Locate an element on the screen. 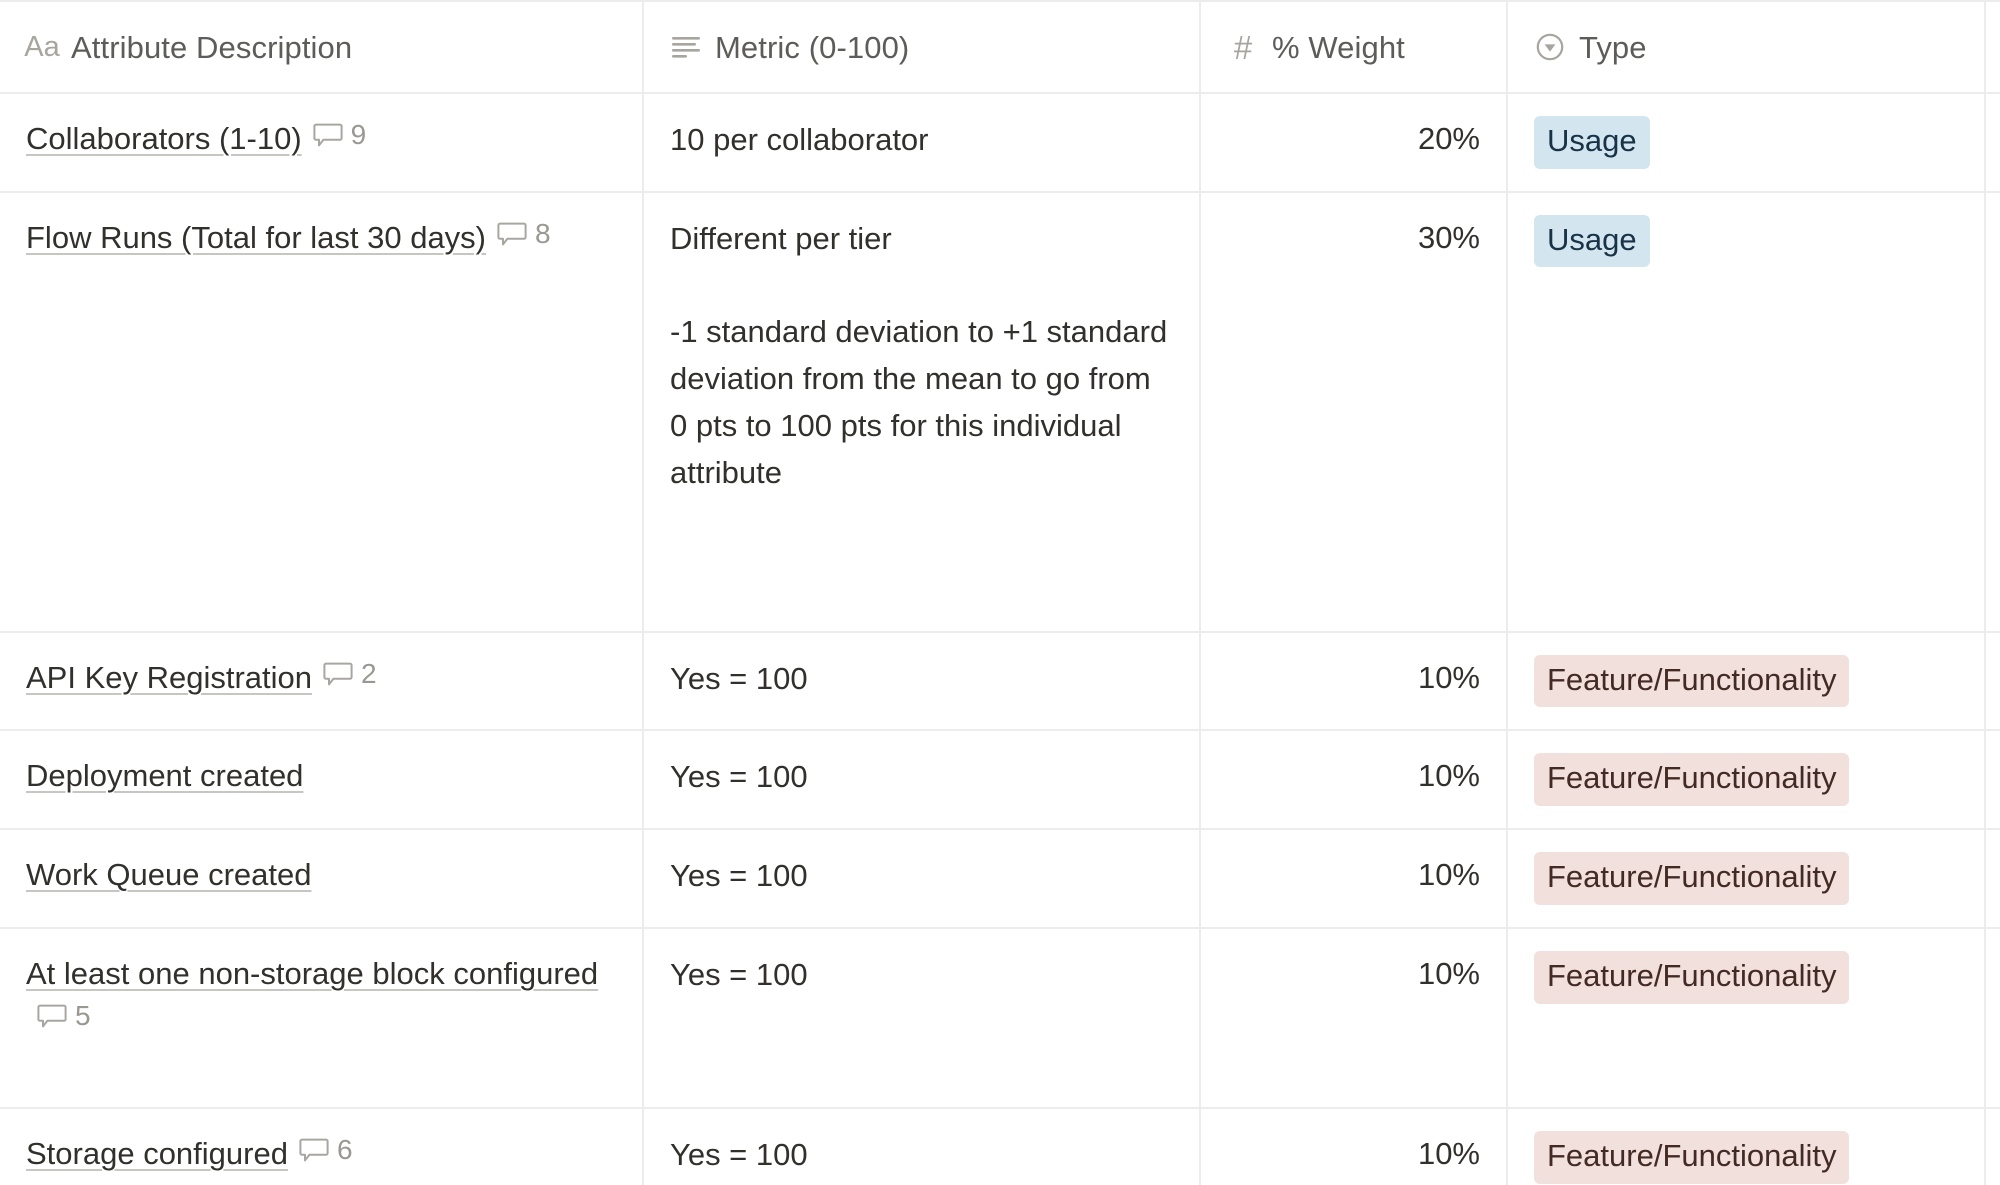 The width and height of the screenshot is (2000, 1185). metric-paragraph: 10 per collaborator is located at coordinates (799, 139).